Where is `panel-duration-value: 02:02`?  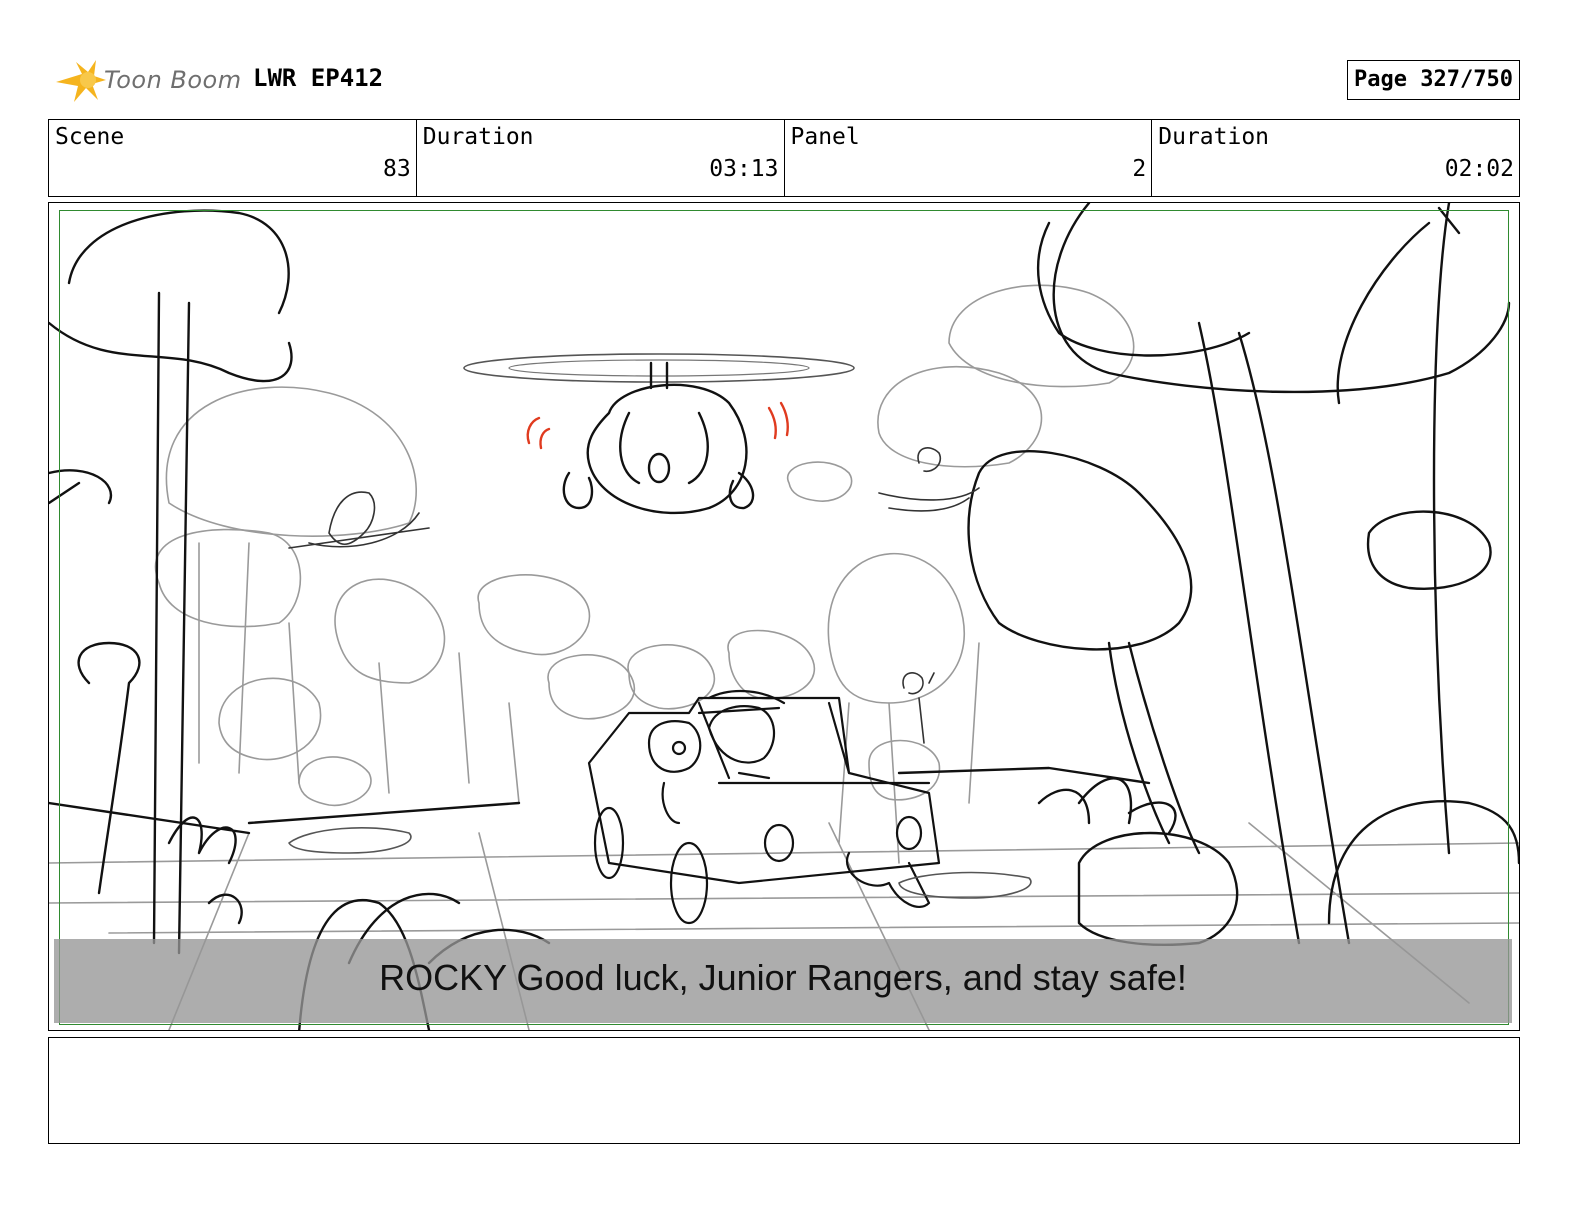
panel-duration-value: 02:02 is located at coordinates (1479, 169).